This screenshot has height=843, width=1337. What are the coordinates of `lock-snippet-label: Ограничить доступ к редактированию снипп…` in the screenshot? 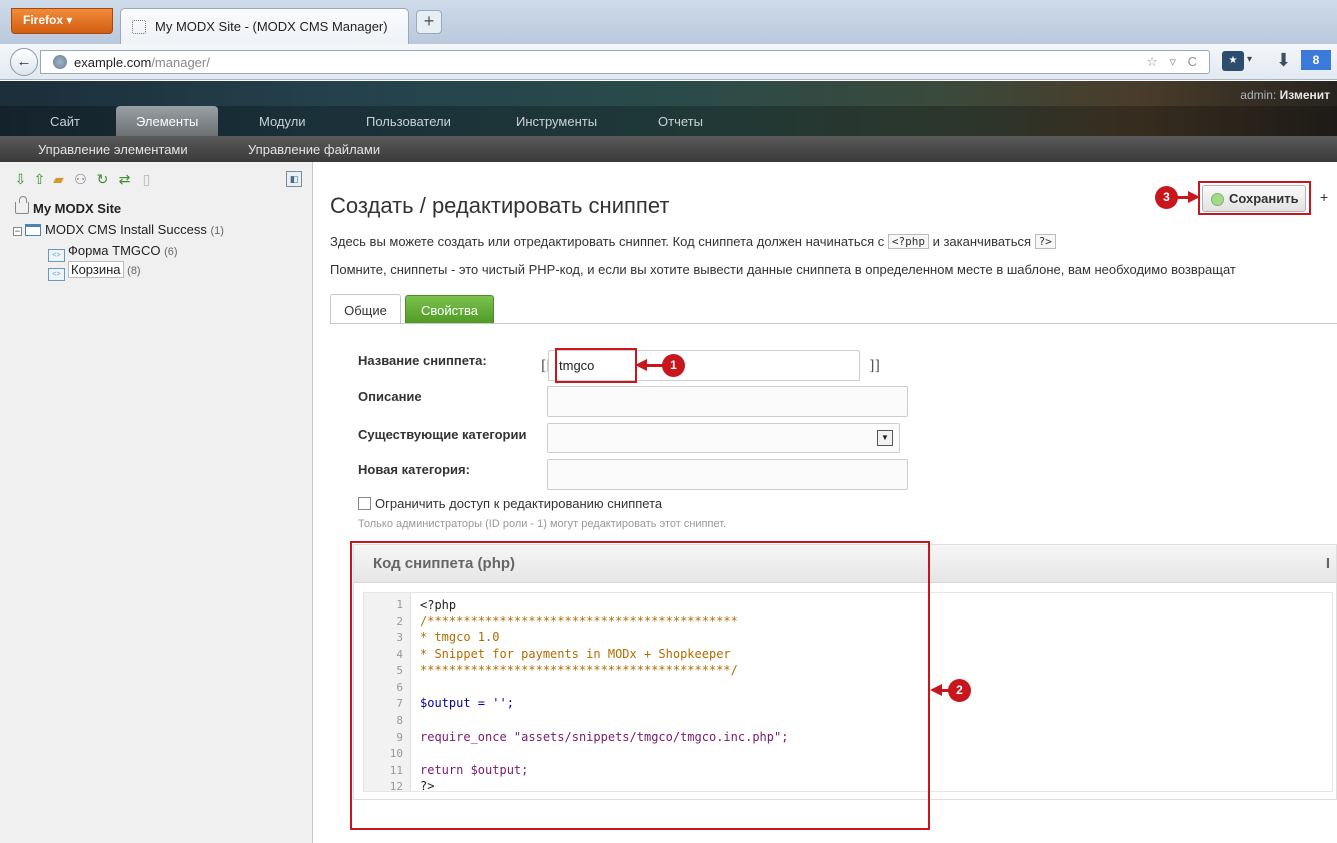 It's located at (518, 503).